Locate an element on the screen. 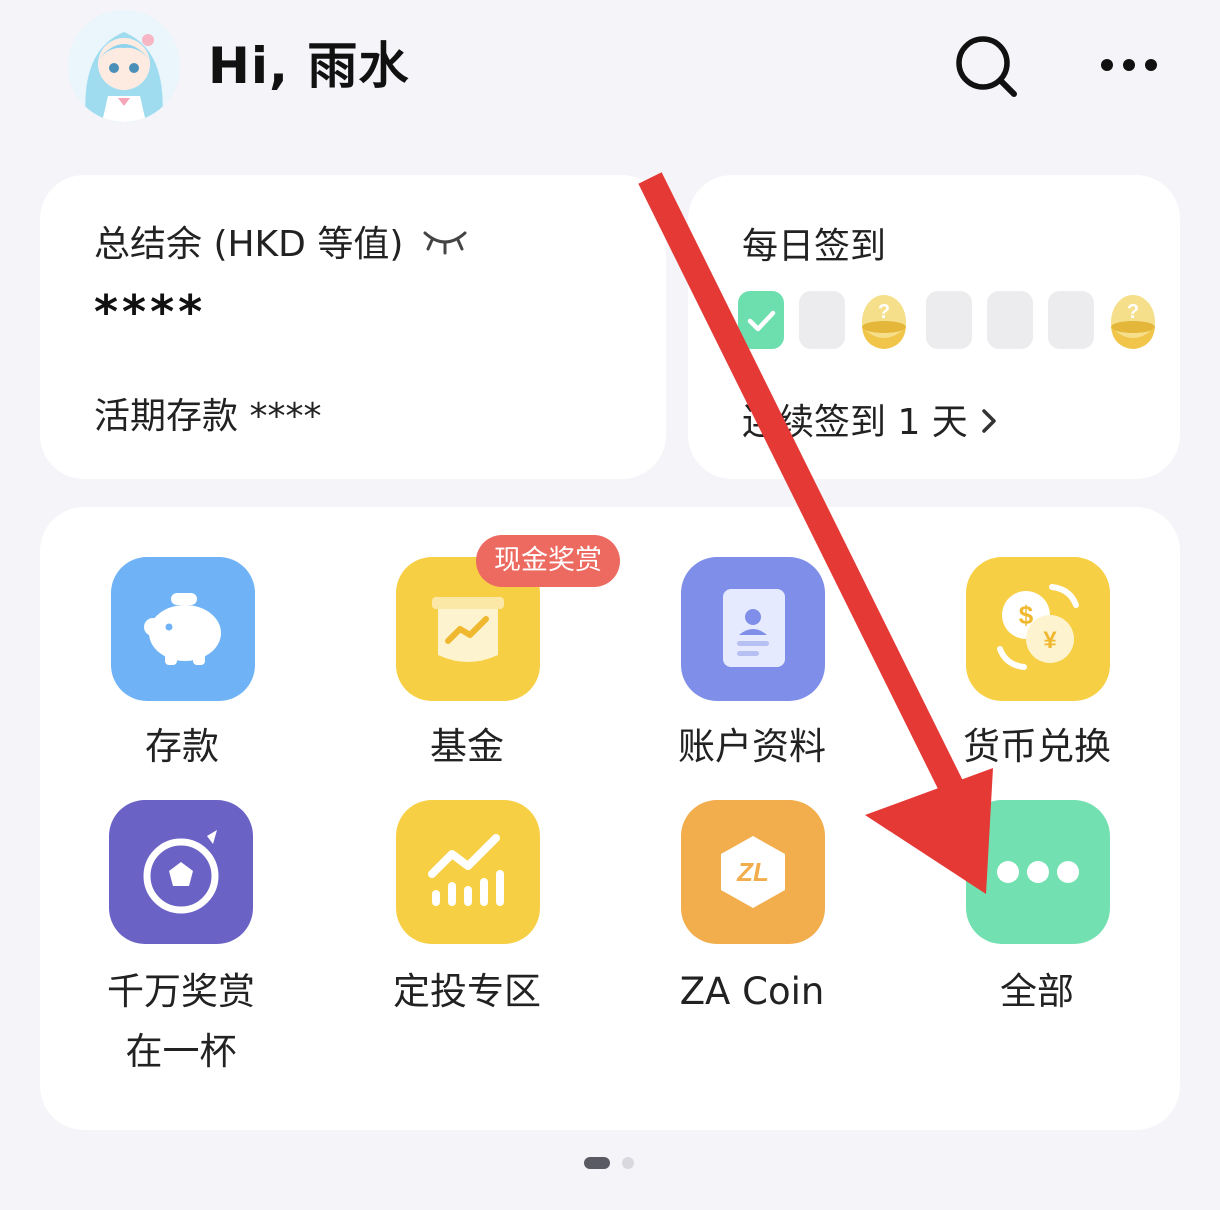  checkin-streak-link: 连续签到 1 天 is located at coordinates (870, 419).